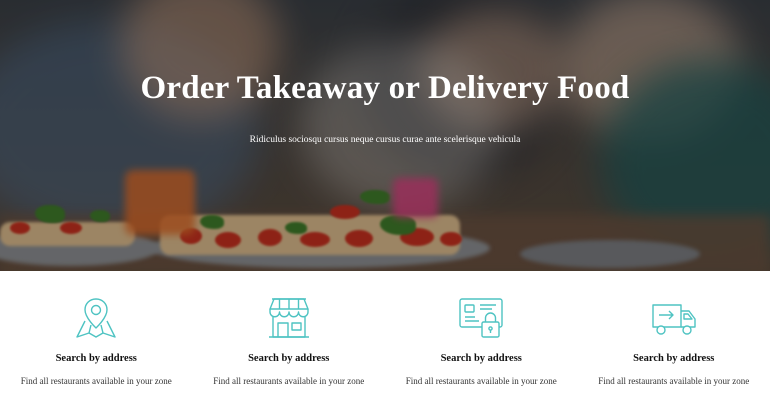  Describe the element at coordinates (96, 318) in the screenshot. I see `map-pin-icon` at that location.